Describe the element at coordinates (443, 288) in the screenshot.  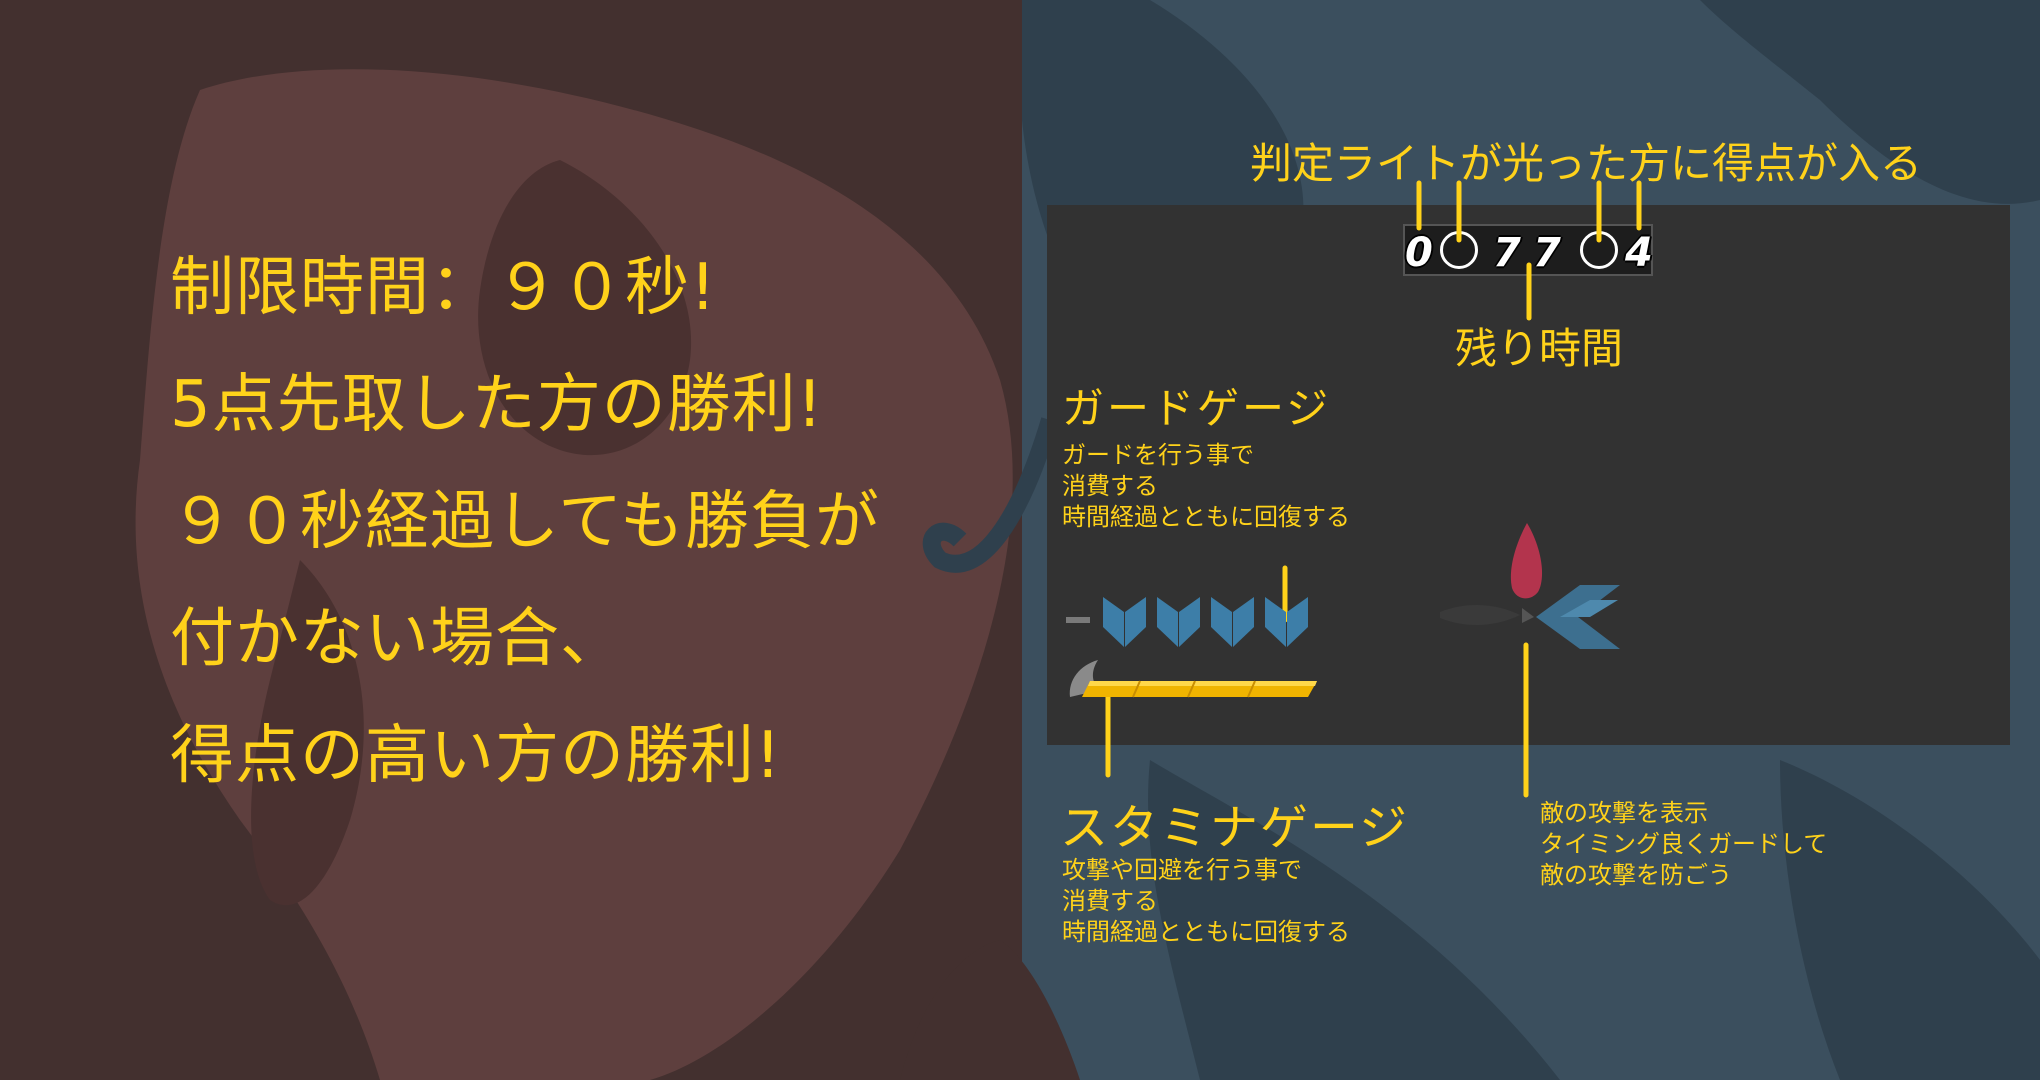
I see `rule-line-time-limit: 制限時間：９０秒!` at that location.